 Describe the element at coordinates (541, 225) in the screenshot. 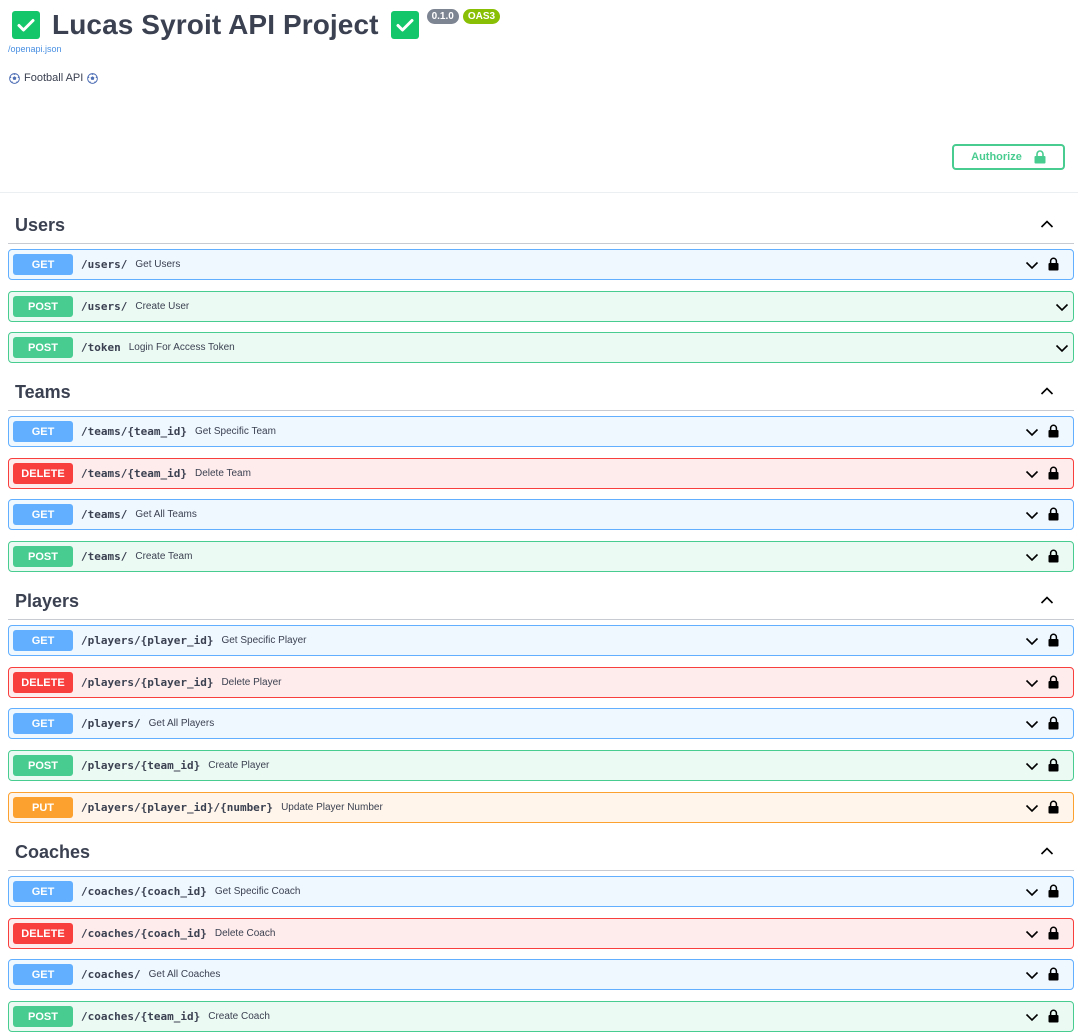

I see `tag-header-users: Users` at that location.